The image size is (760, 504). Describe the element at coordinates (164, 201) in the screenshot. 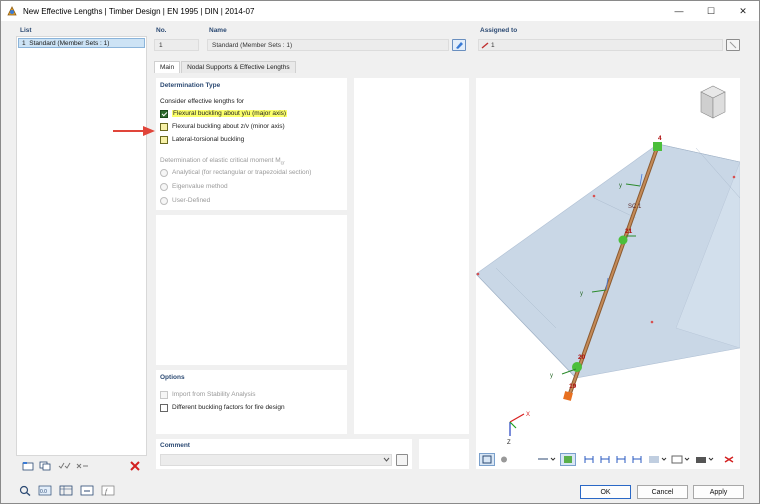

I see `user-defined-radio` at that location.